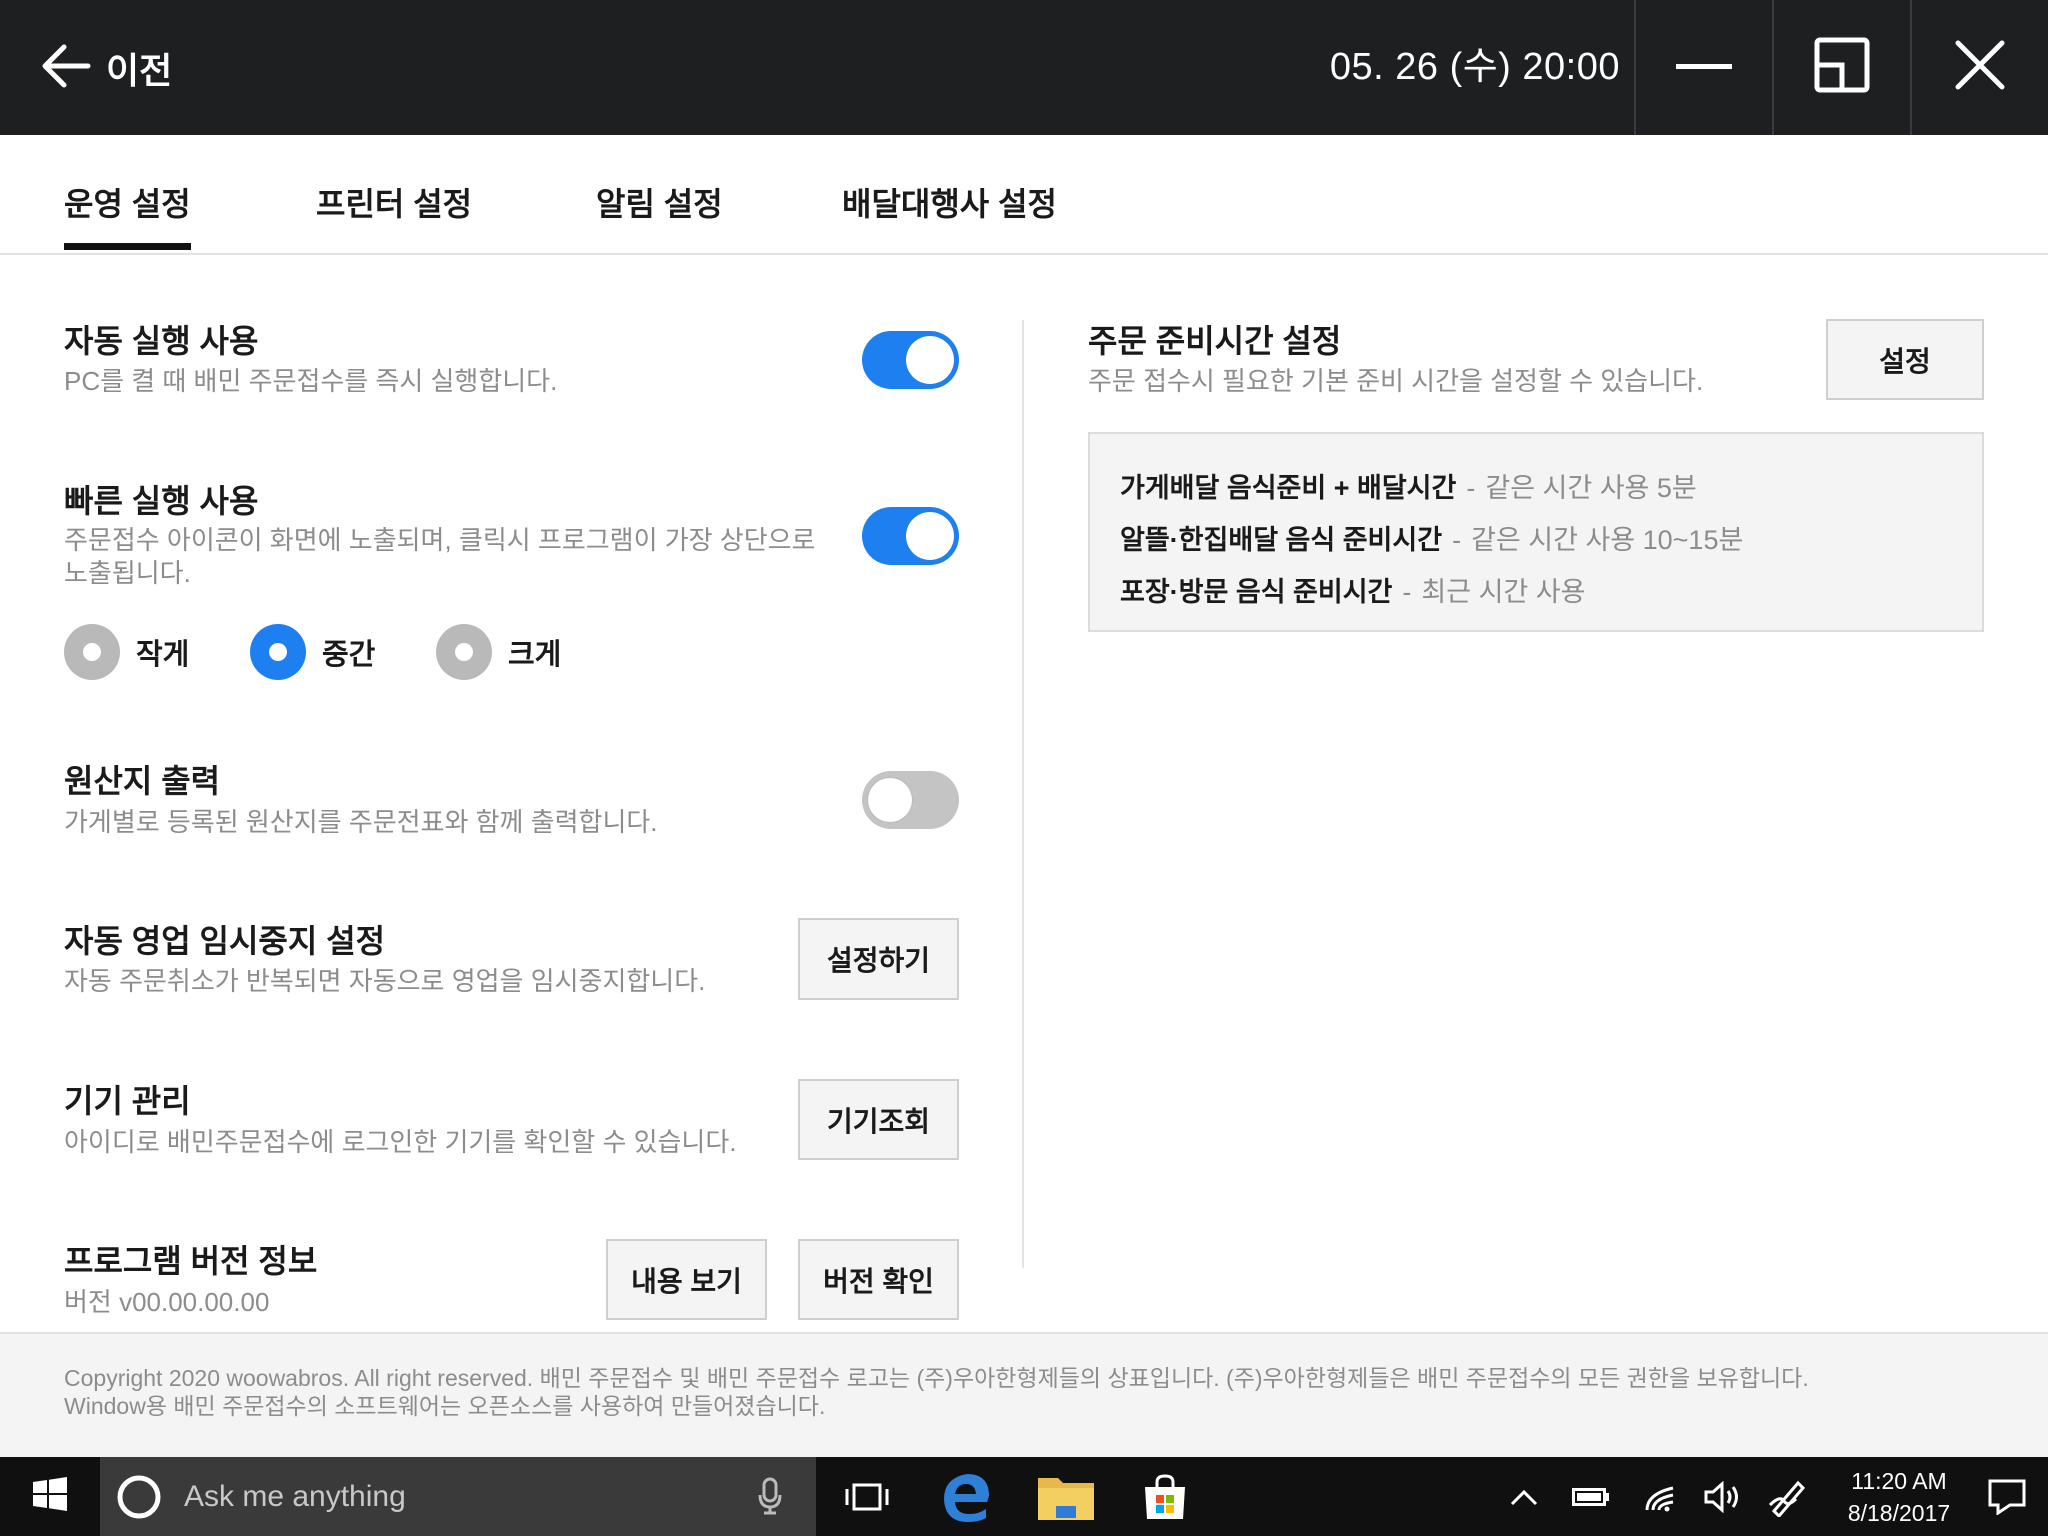  I want to click on auto-run-title: 자동 실행 사용, so click(161, 341).